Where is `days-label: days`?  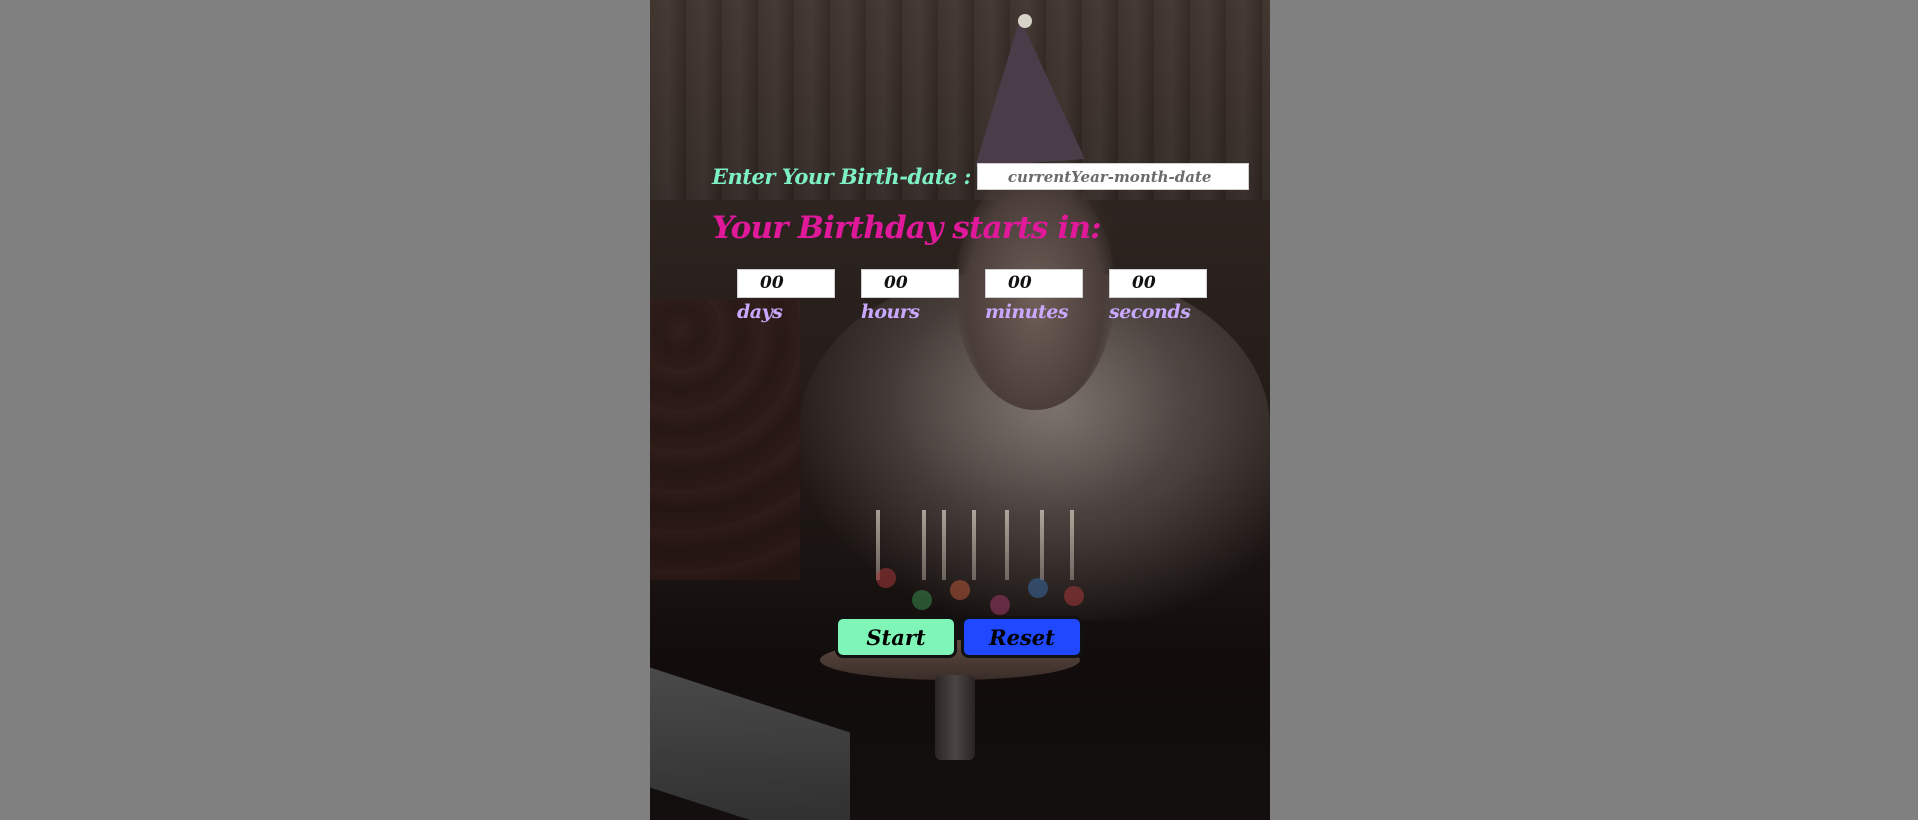
days-label: days is located at coordinates (760, 312).